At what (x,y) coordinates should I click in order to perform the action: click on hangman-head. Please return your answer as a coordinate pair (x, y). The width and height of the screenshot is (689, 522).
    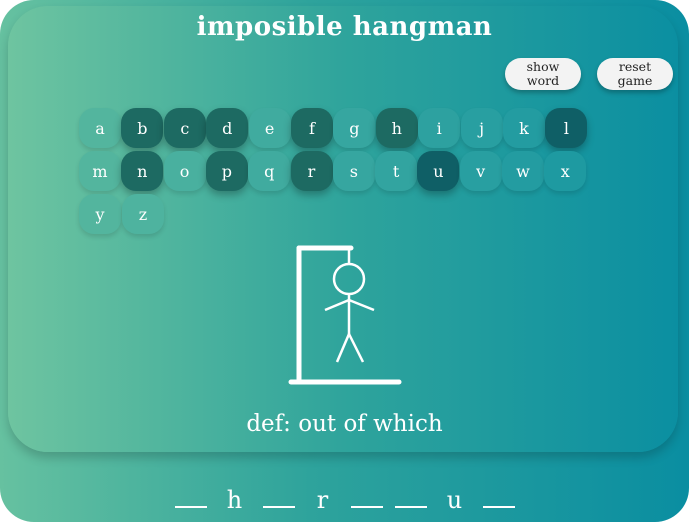
    Looking at the image, I should click on (349, 279).